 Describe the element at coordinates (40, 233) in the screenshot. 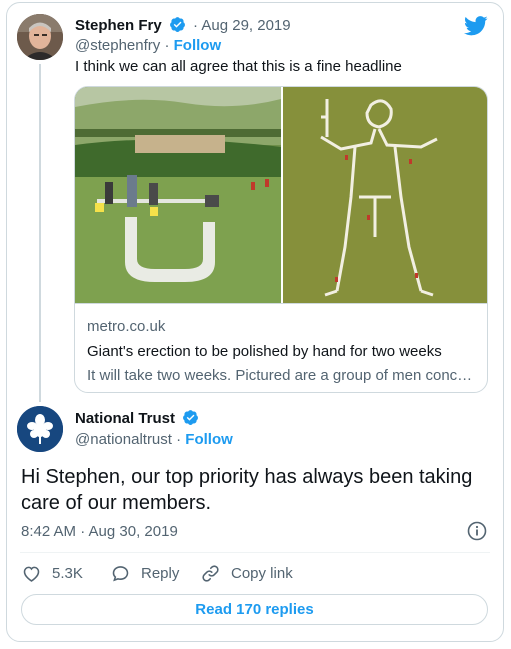

I see `thread-connector-line` at that location.